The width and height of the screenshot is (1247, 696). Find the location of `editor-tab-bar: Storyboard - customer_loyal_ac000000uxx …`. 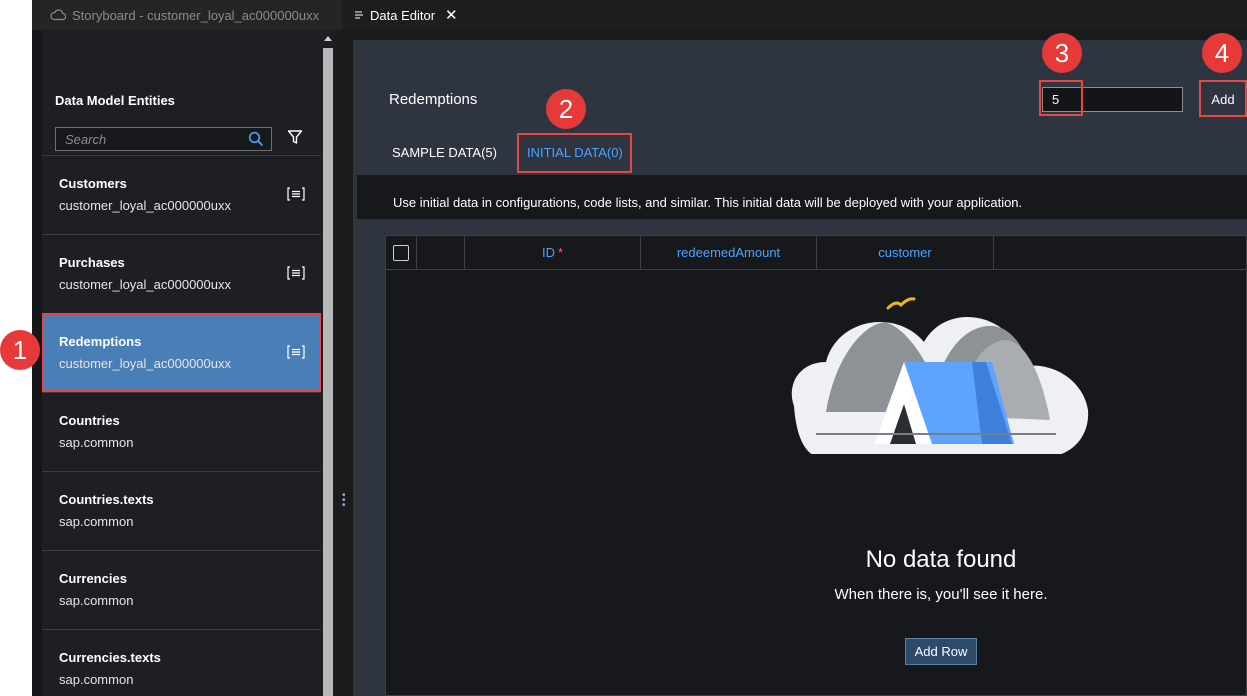

editor-tab-bar: Storyboard - customer_loyal_ac000000uxx … is located at coordinates (639, 15).